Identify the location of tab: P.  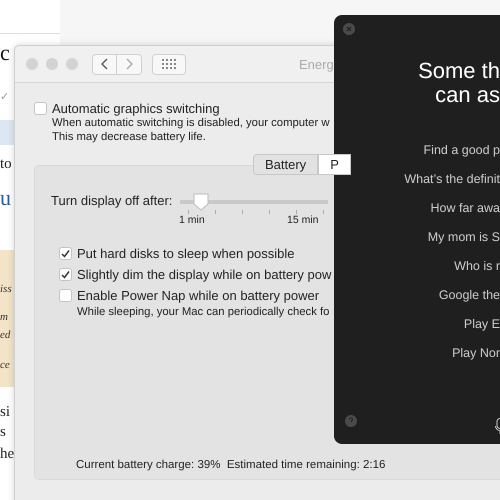
(334, 164).